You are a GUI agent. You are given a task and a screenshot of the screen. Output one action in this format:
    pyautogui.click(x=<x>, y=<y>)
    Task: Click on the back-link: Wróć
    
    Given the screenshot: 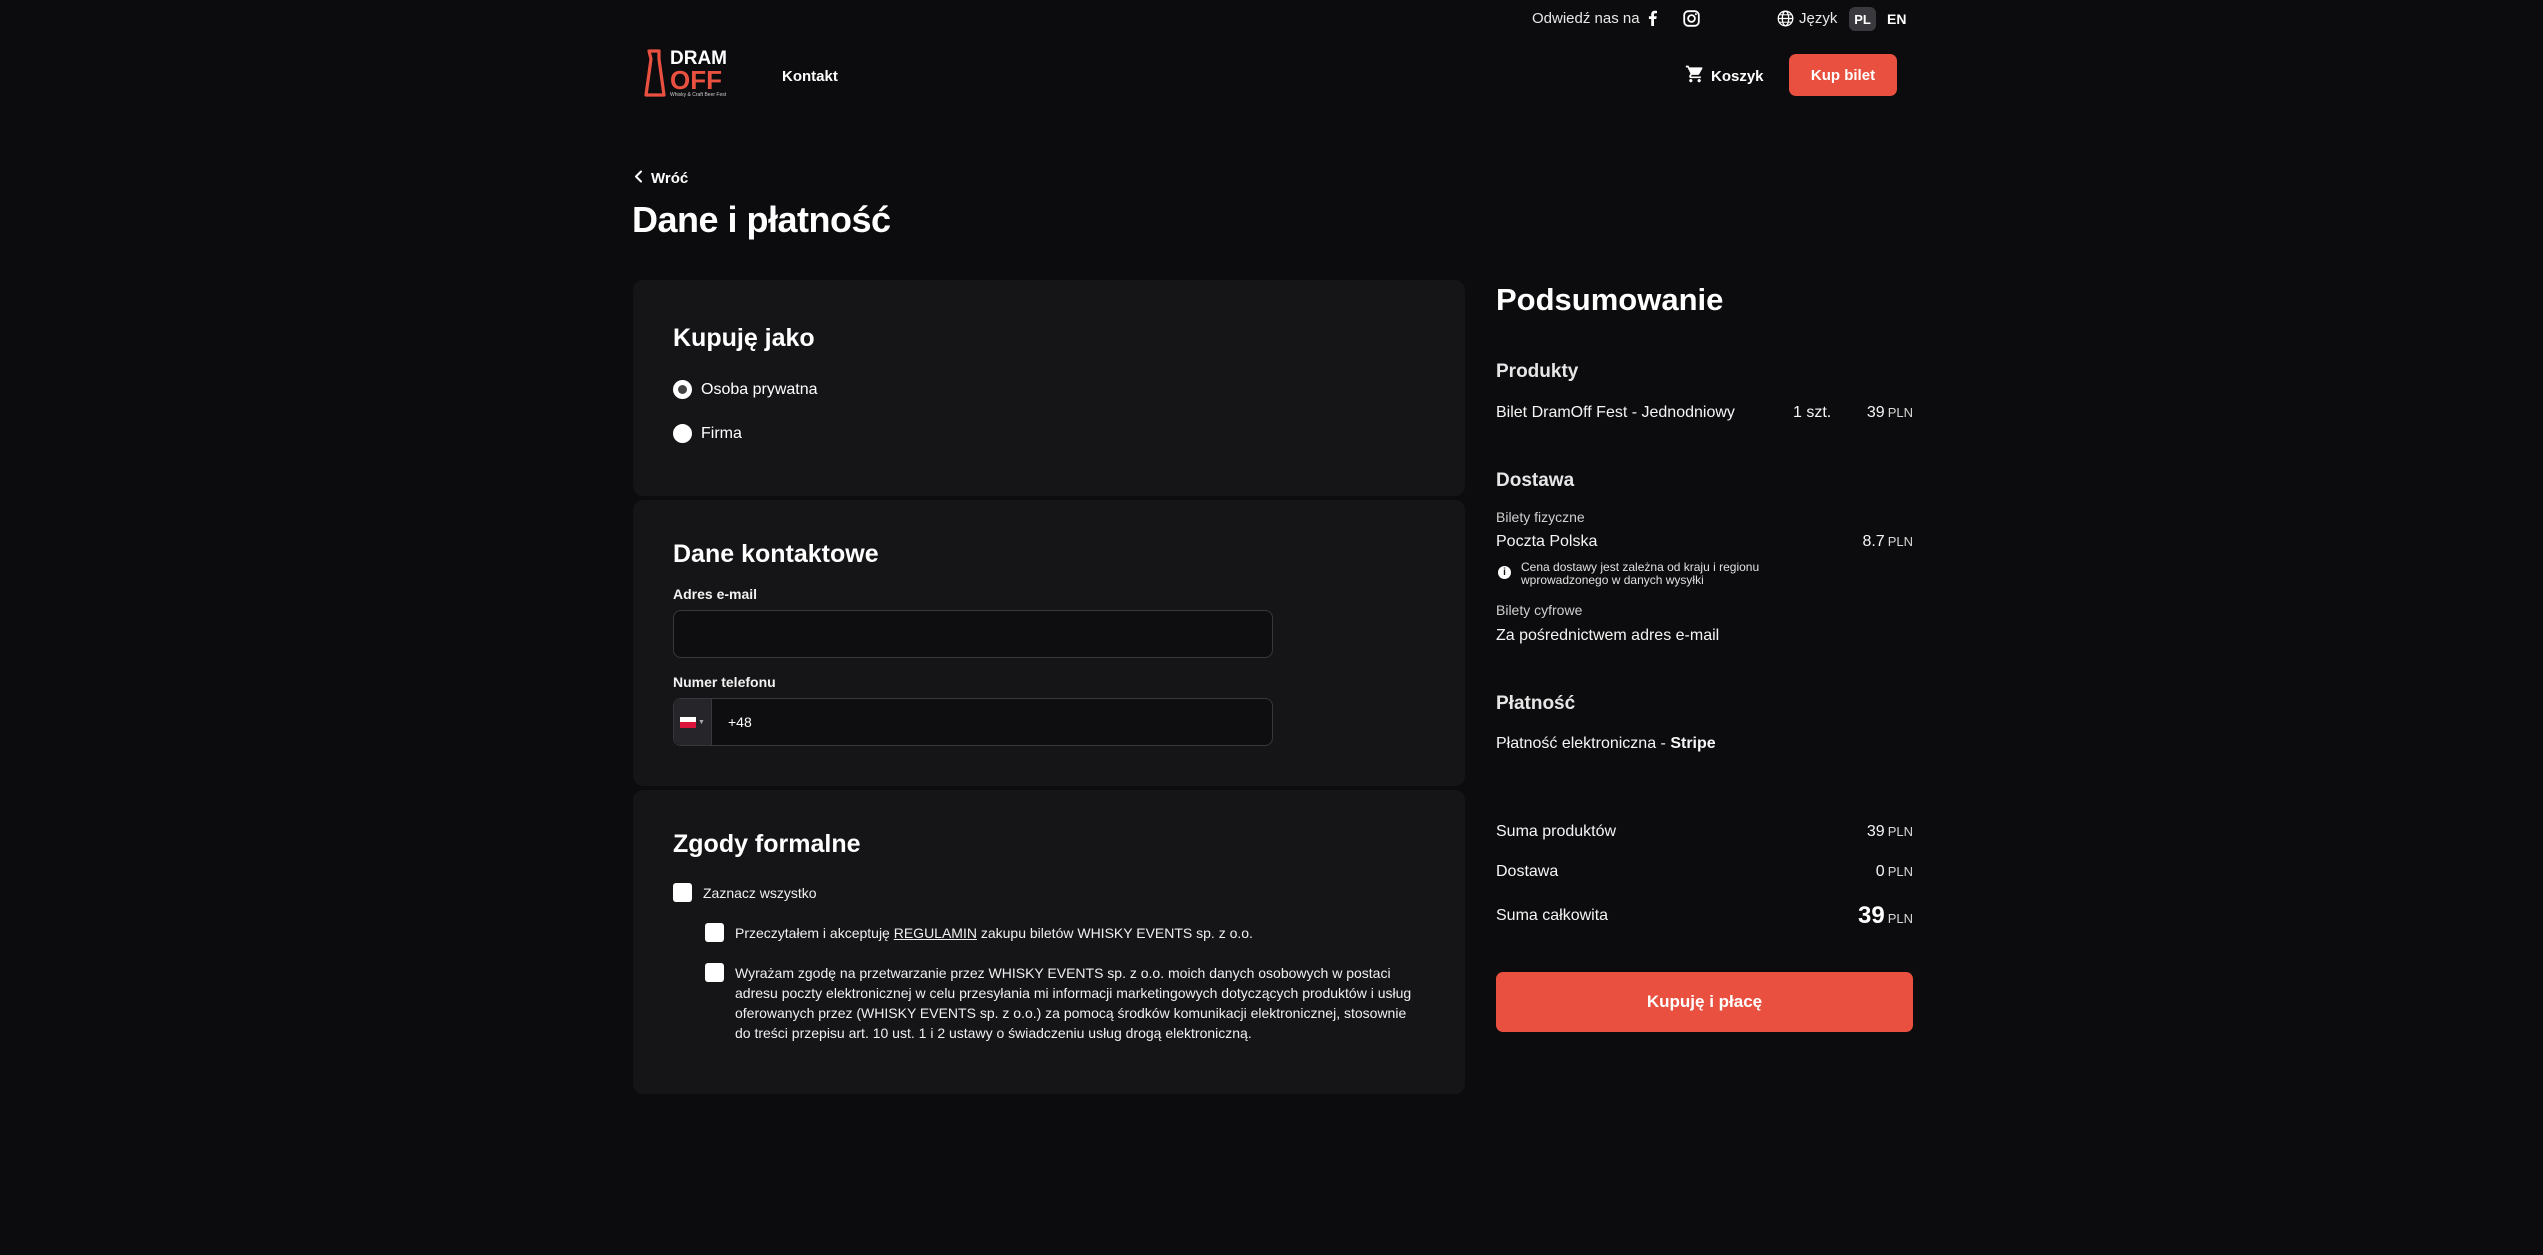 What is the action you would take?
    pyautogui.click(x=661, y=178)
    